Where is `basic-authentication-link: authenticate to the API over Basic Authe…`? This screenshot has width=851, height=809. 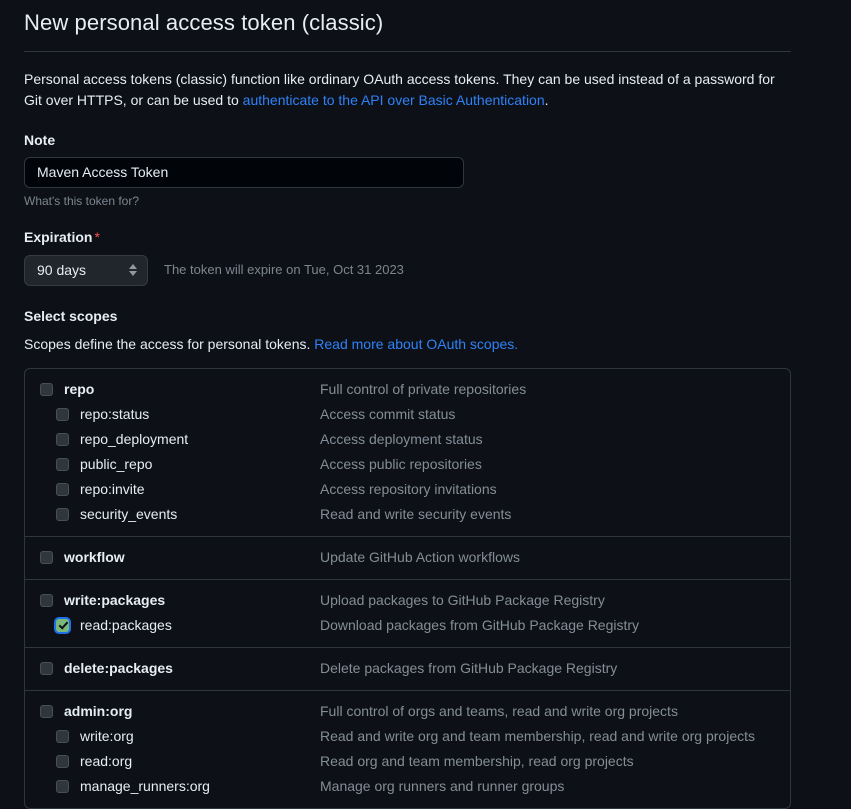 basic-authentication-link: authenticate to the API over Basic Authe… is located at coordinates (394, 100).